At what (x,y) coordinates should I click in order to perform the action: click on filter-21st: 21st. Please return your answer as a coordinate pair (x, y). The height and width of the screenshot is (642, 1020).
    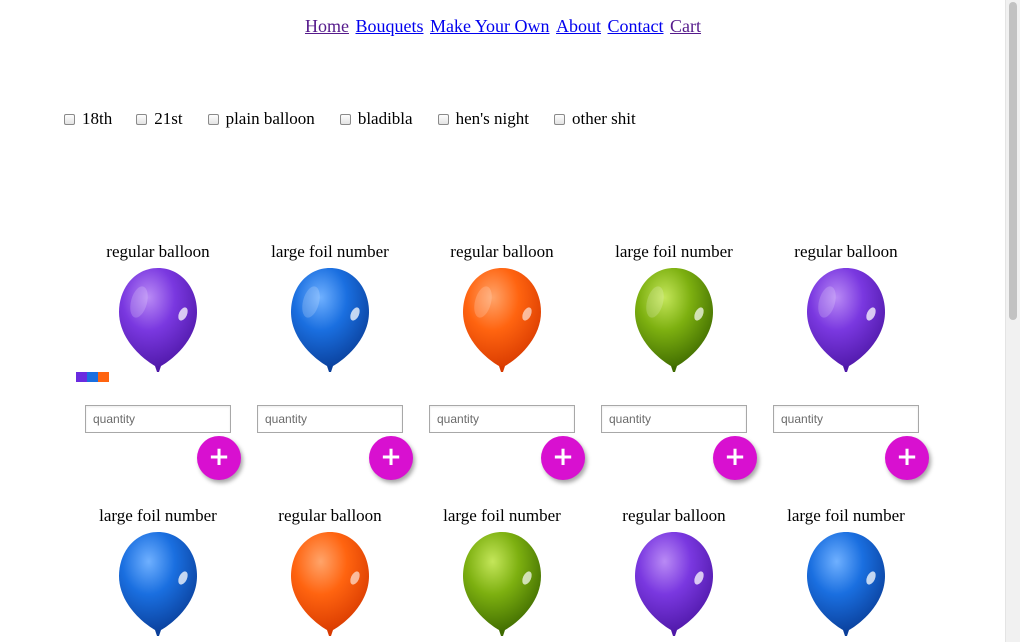
    Looking at the image, I should click on (159, 119).